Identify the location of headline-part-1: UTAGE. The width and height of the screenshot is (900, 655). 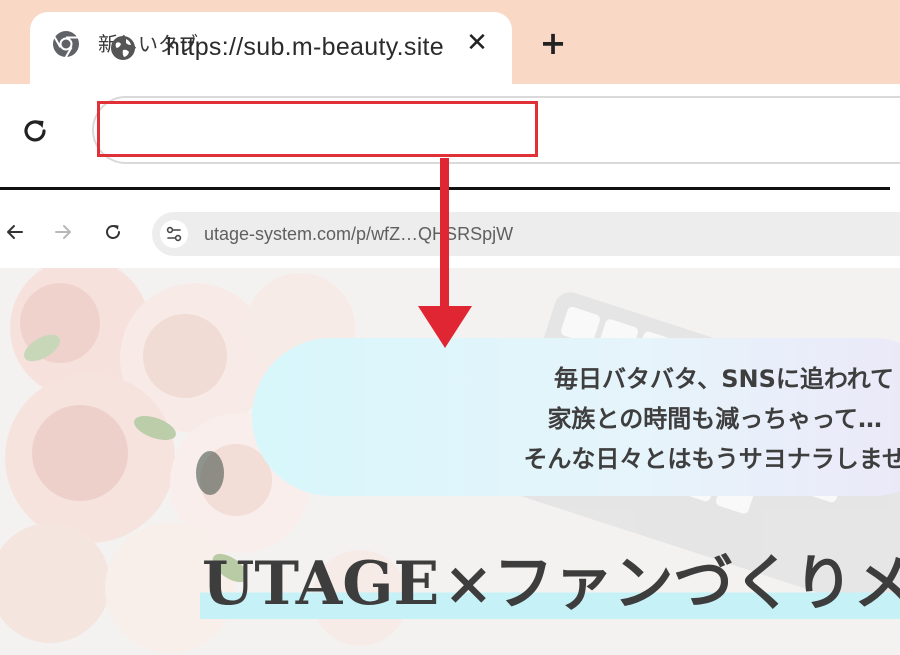
(321, 584).